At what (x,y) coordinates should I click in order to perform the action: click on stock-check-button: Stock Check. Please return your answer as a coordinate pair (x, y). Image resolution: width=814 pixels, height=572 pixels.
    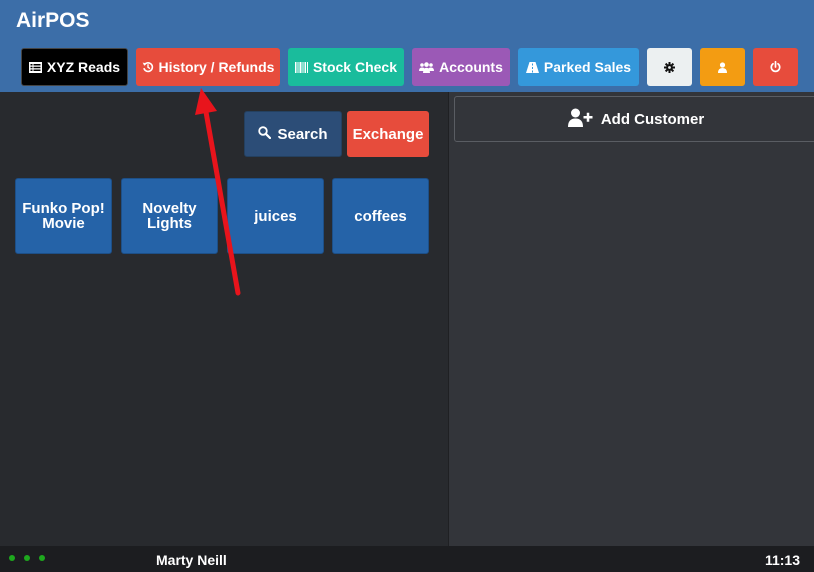
    Looking at the image, I should click on (346, 67).